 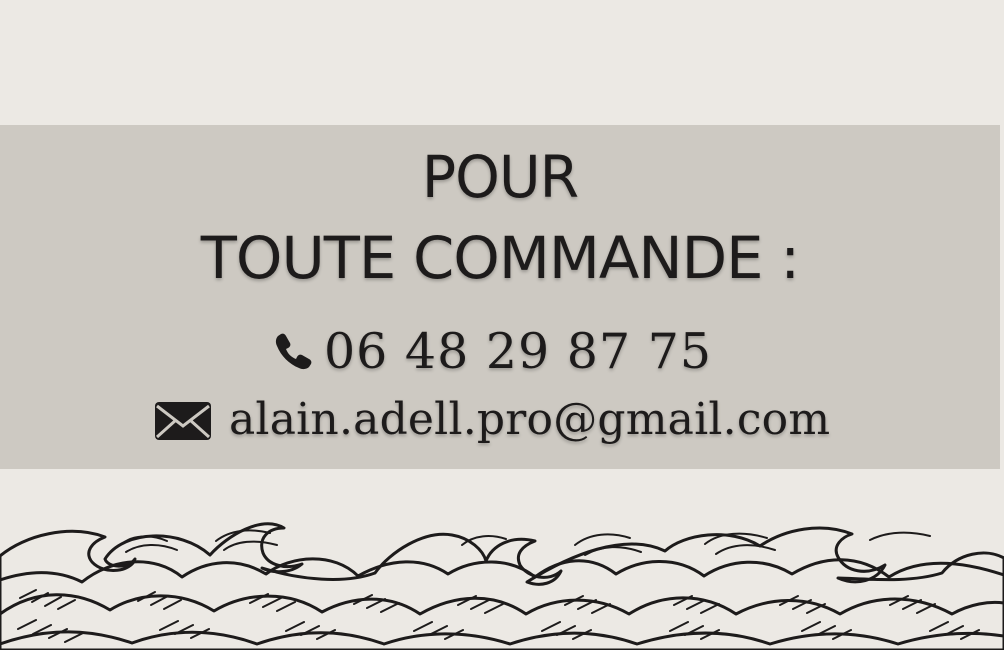 I want to click on envelope-icon, so click(x=183, y=421).